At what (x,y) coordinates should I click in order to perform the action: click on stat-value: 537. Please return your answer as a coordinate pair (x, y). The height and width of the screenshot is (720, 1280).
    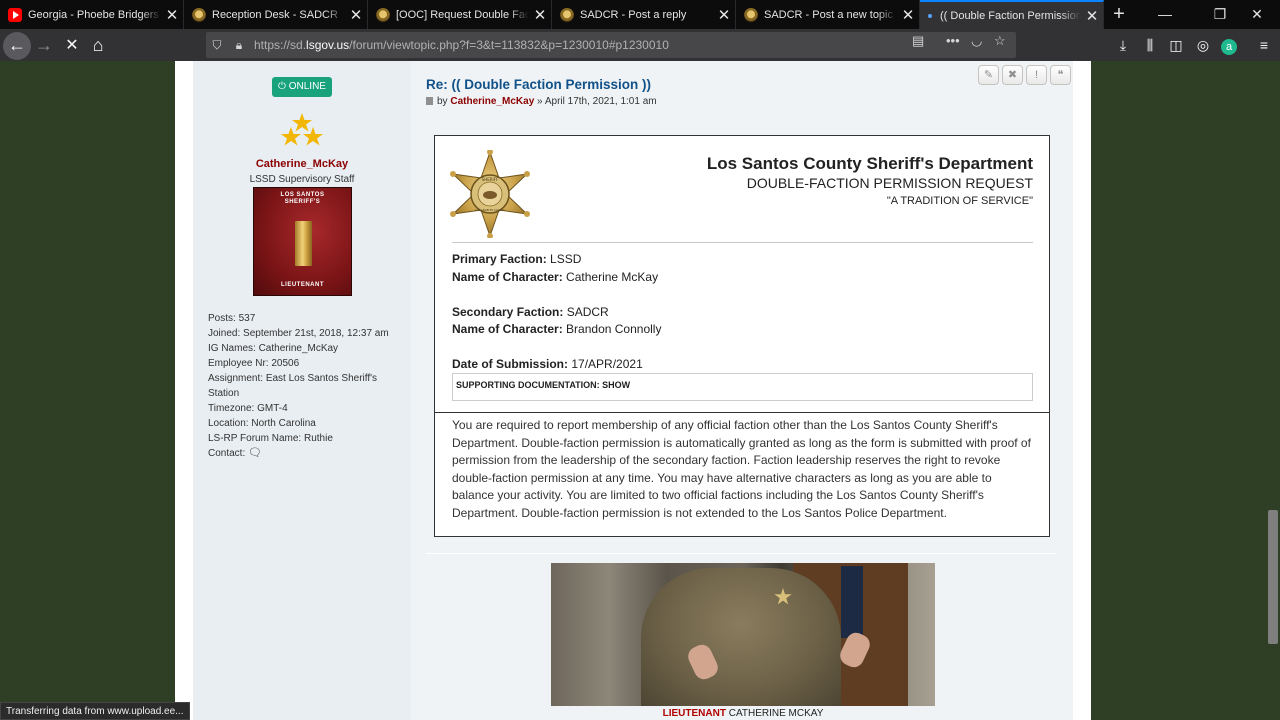
    Looking at the image, I should click on (247, 318).